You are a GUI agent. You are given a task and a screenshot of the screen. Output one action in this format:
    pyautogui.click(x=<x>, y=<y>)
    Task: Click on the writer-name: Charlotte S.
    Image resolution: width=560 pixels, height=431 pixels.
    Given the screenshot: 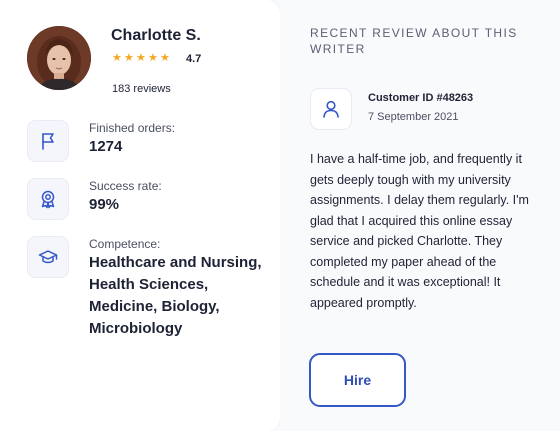 What is the action you would take?
    pyautogui.click(x=156, y=35)
    